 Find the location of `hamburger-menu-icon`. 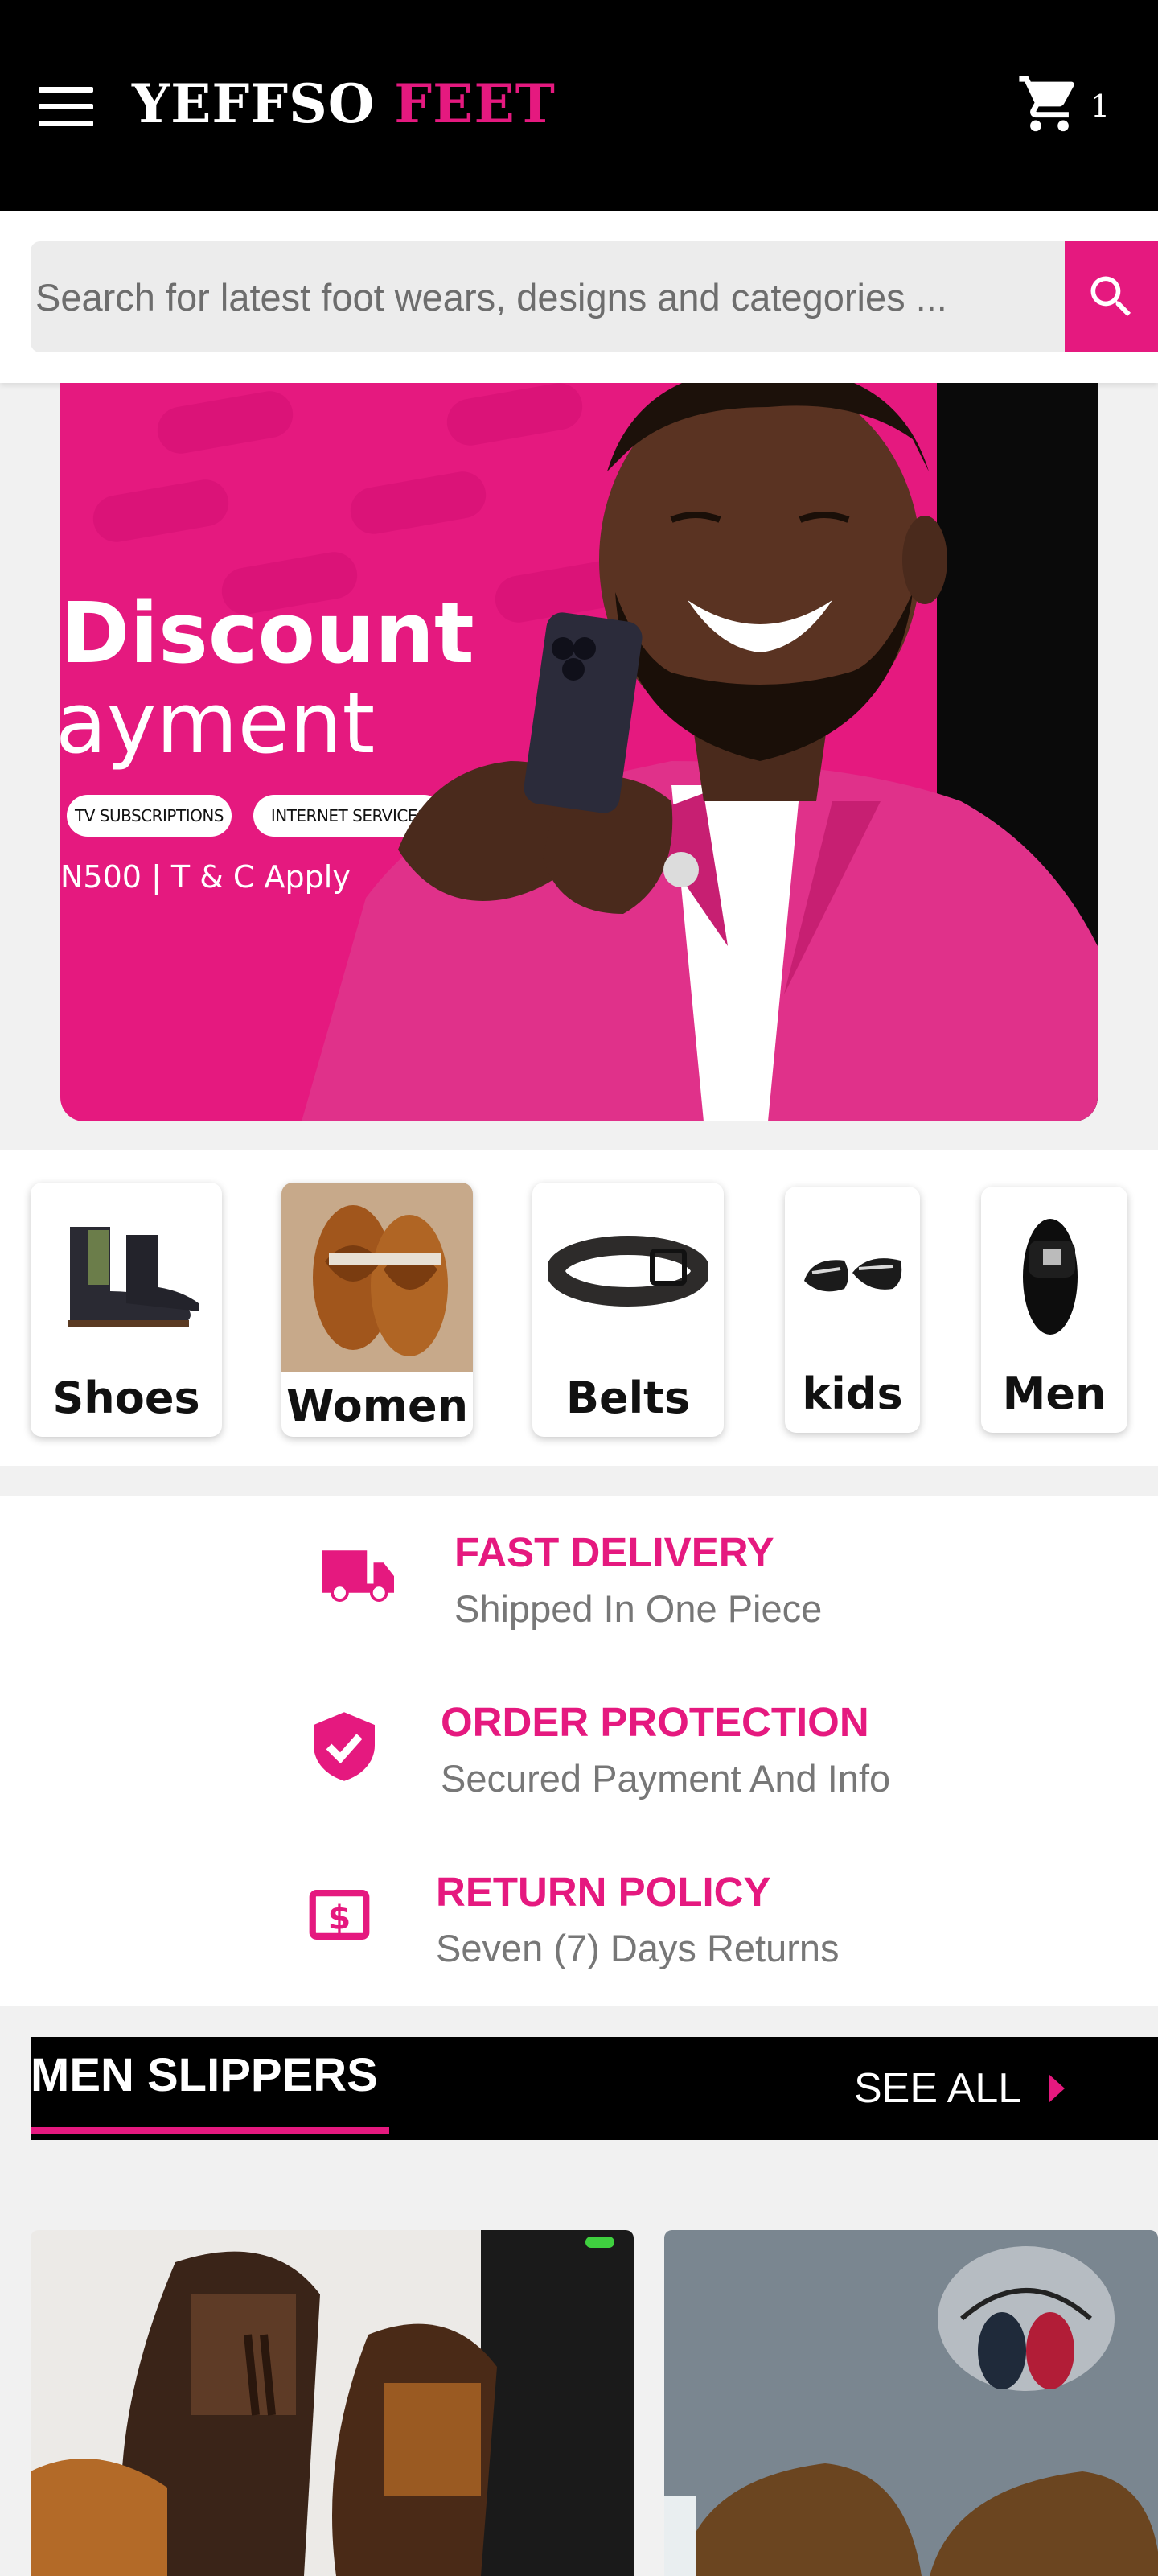

hamburger-menu-icon is located at coordinates (66, 107).